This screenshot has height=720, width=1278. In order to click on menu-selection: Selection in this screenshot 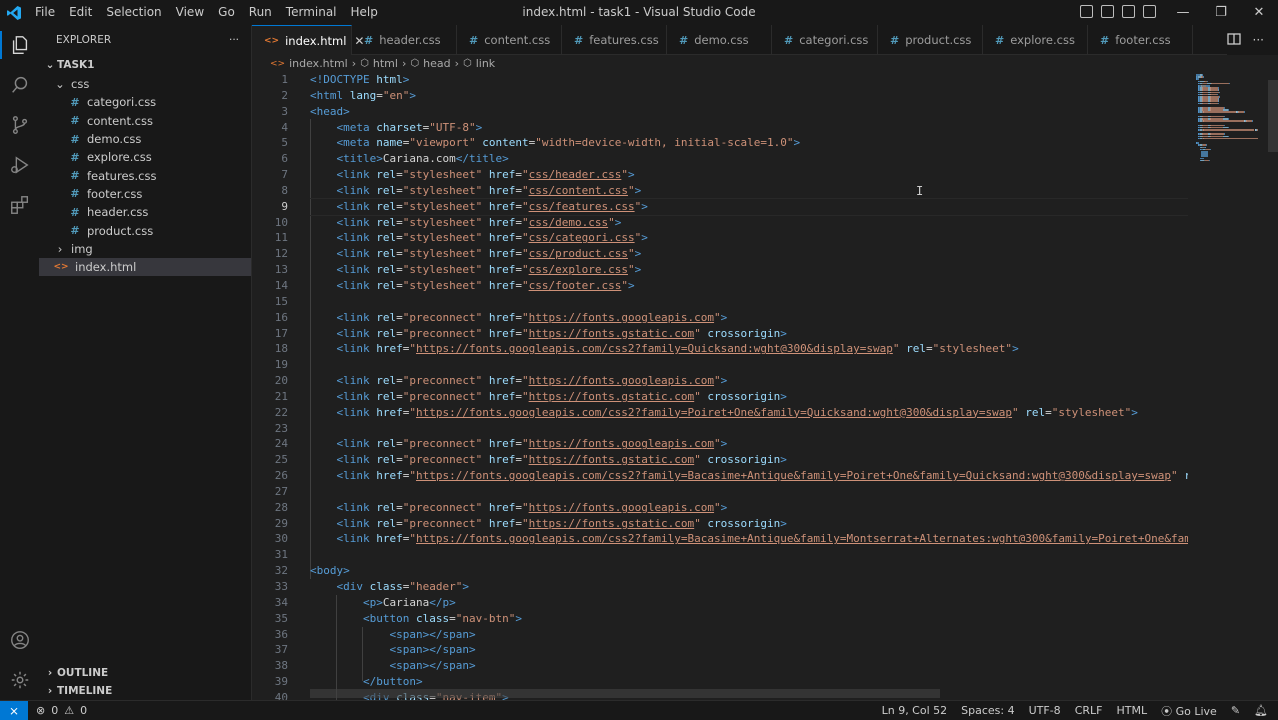, I will do `click(133, 12)`.